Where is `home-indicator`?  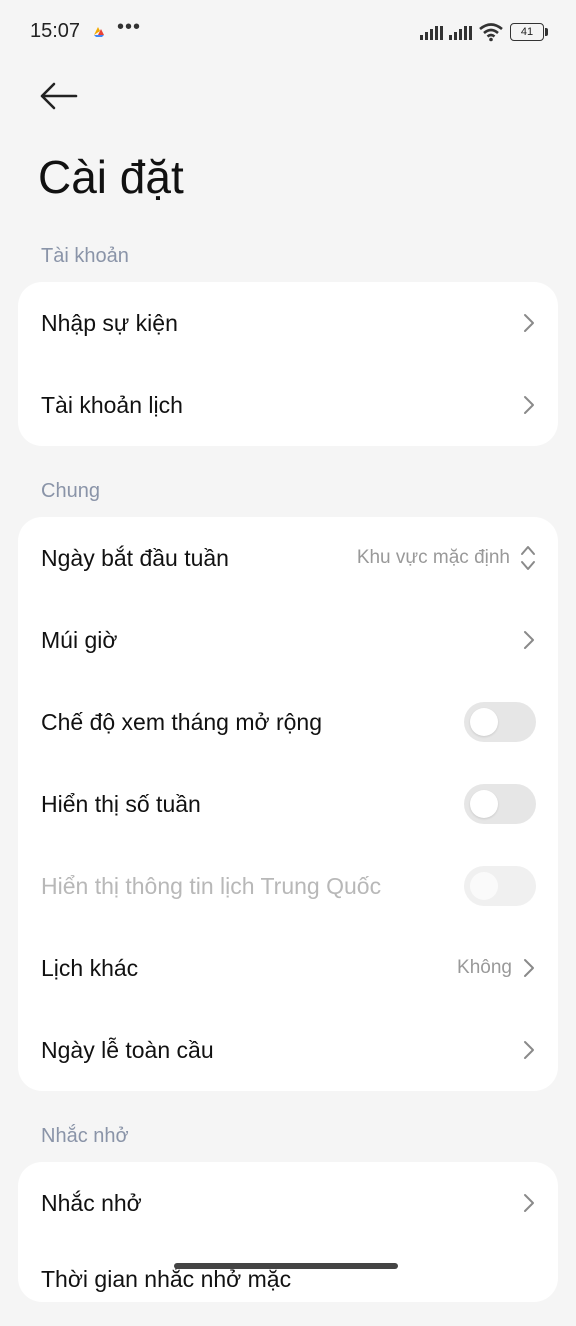
home-indicator is located at coordinates (286, 1266).